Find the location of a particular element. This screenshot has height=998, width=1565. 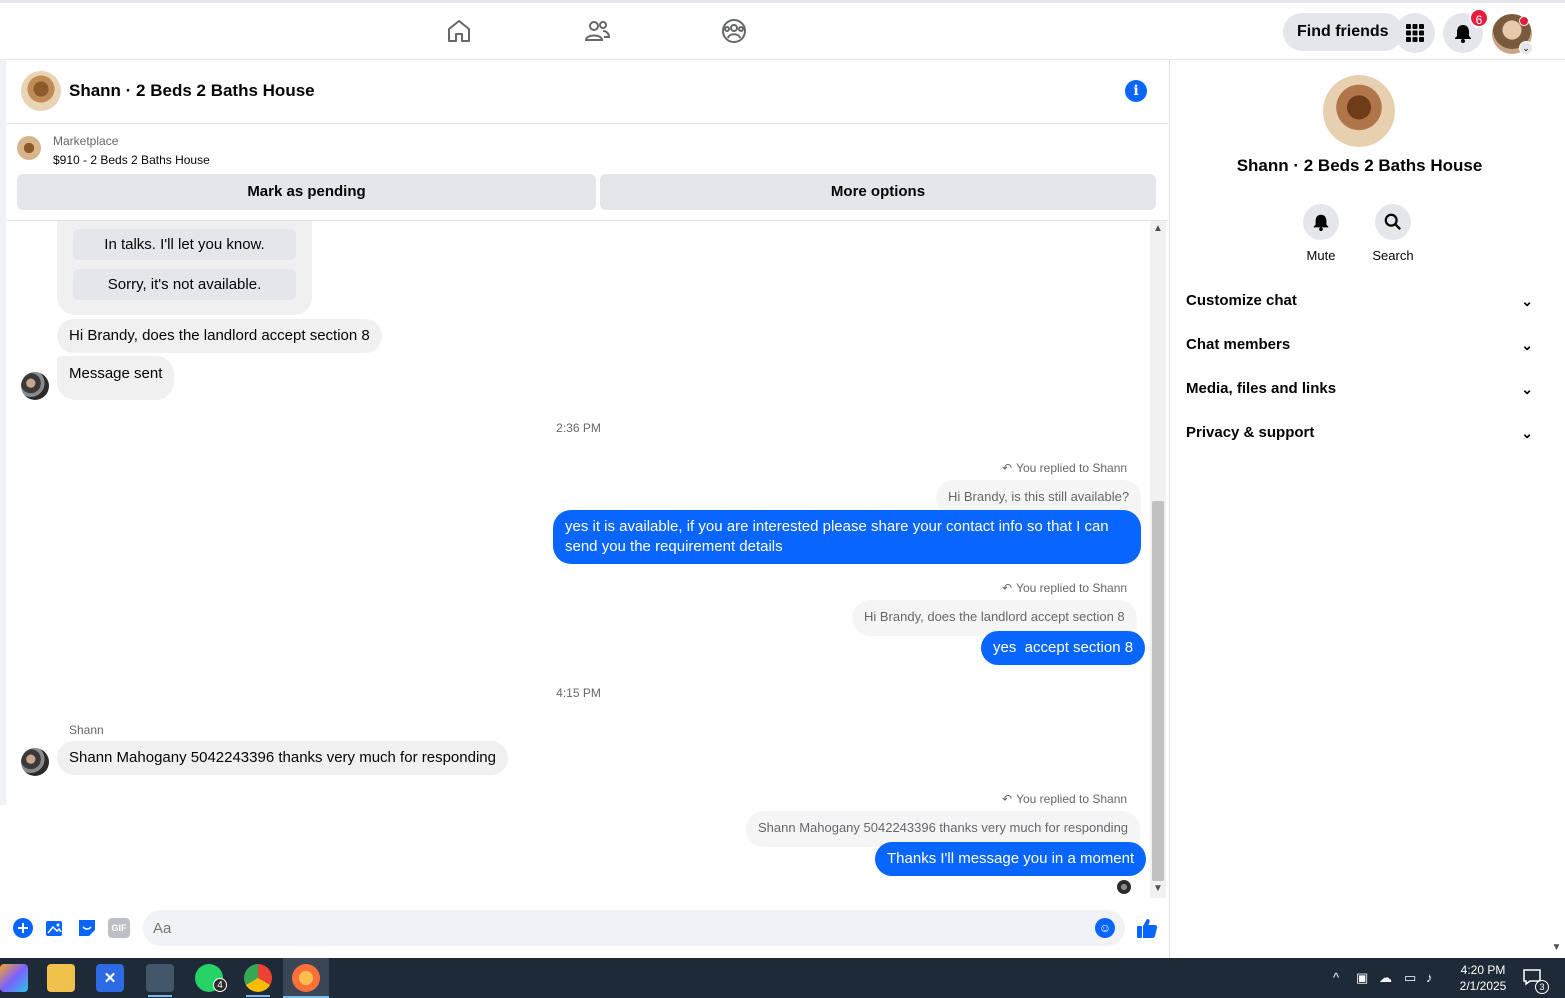

groups-icon is located at coordinates (734, 31).